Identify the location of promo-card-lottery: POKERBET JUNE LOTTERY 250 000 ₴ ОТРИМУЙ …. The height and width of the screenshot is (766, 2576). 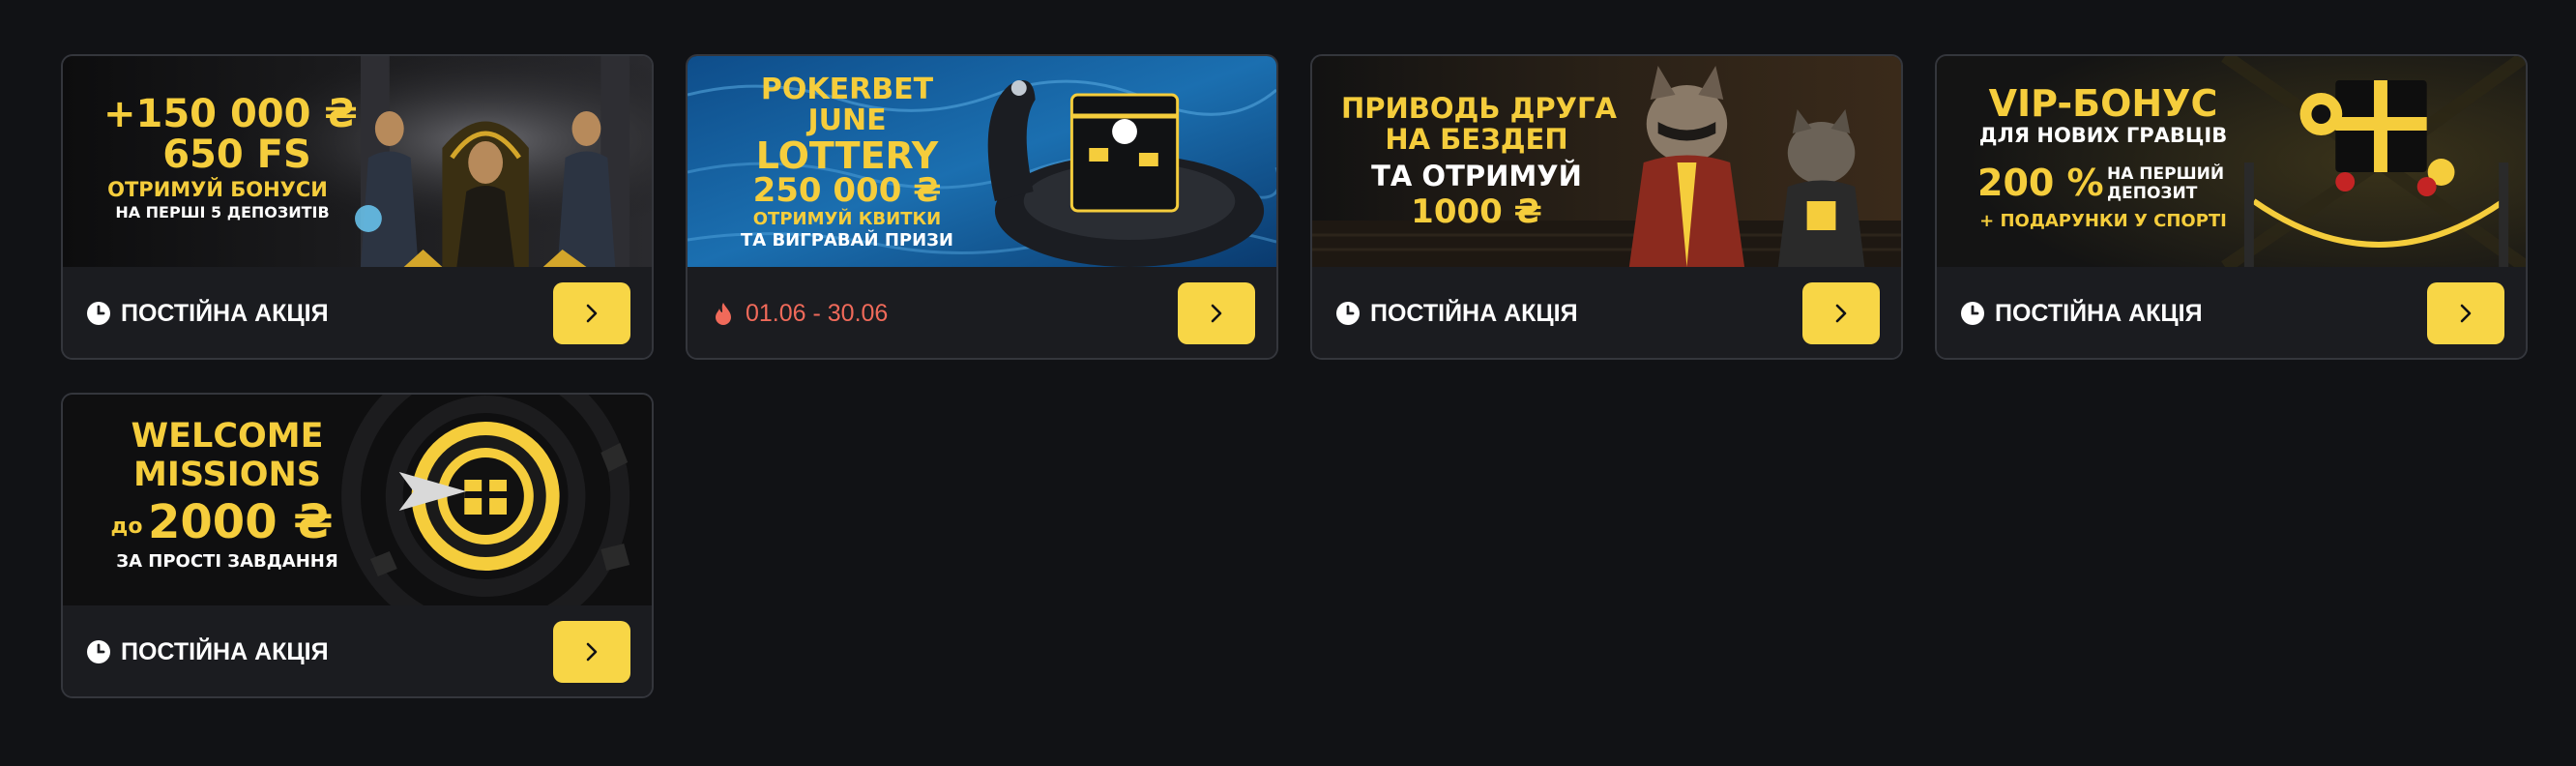
(982, 207).